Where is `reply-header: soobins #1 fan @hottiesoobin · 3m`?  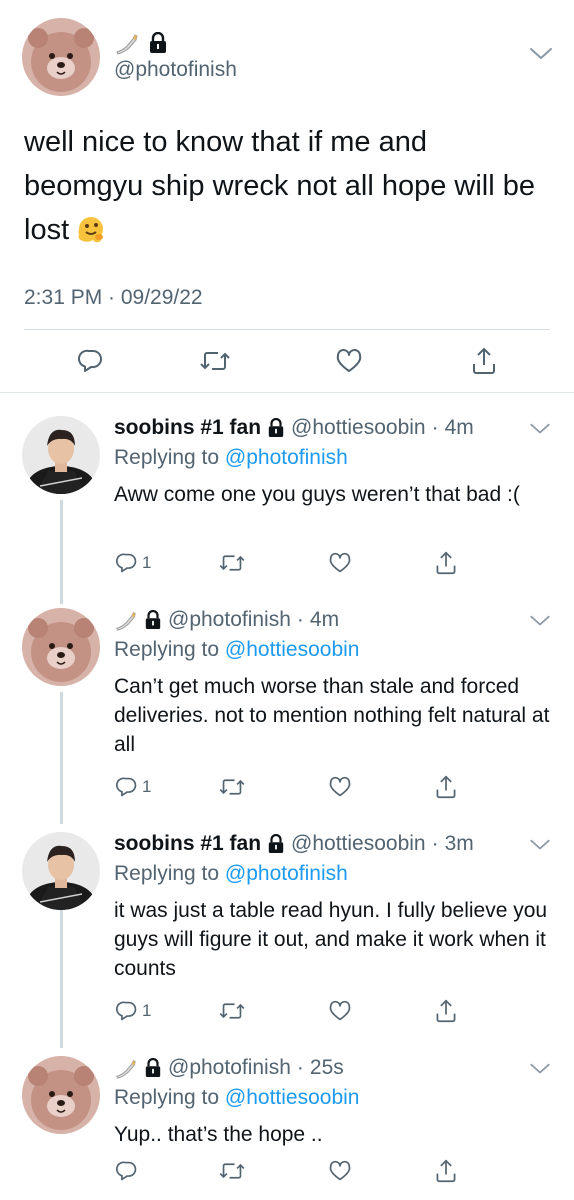 reply-header: soobins #1 fan @hottiesoobin · 3m is located at coordinates (294, 844).